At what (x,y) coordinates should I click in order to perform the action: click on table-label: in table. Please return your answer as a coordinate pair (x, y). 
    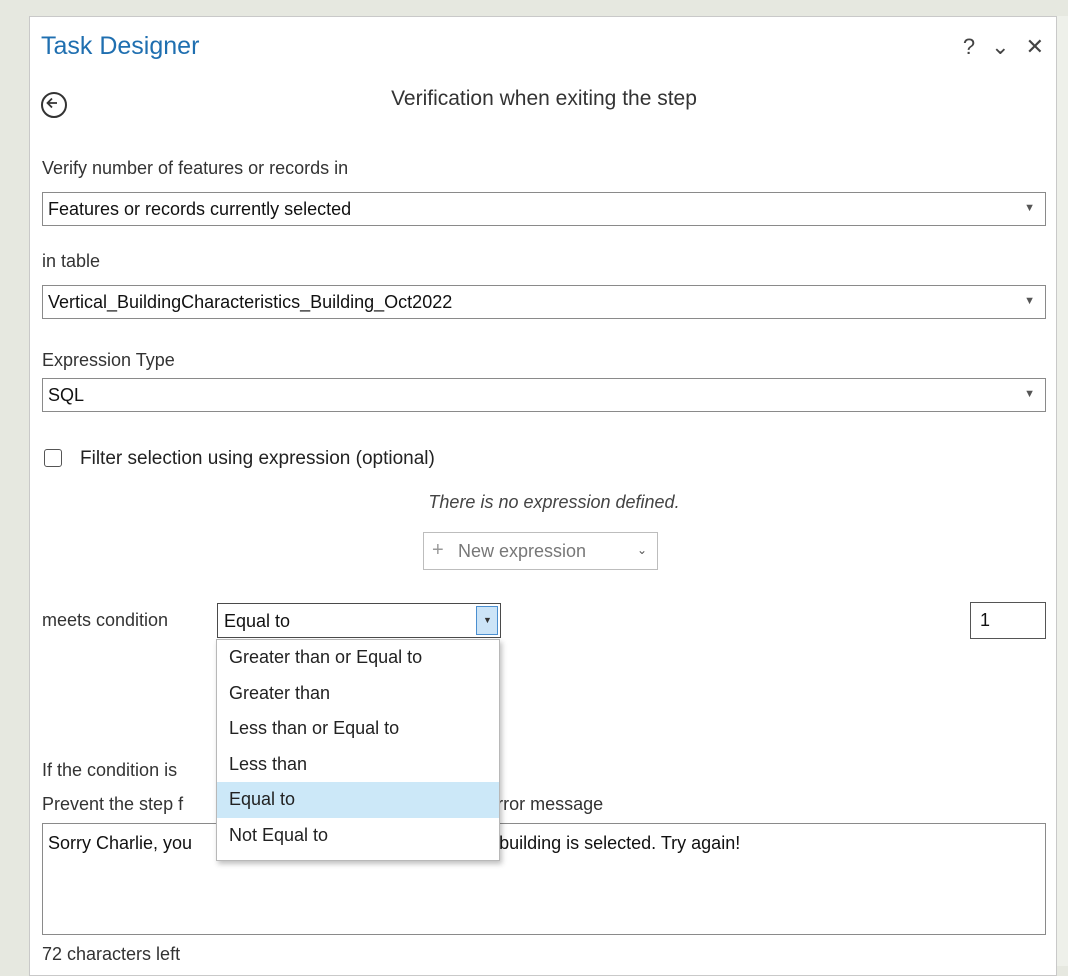
    Looking at the image, I should click on (71, 261).